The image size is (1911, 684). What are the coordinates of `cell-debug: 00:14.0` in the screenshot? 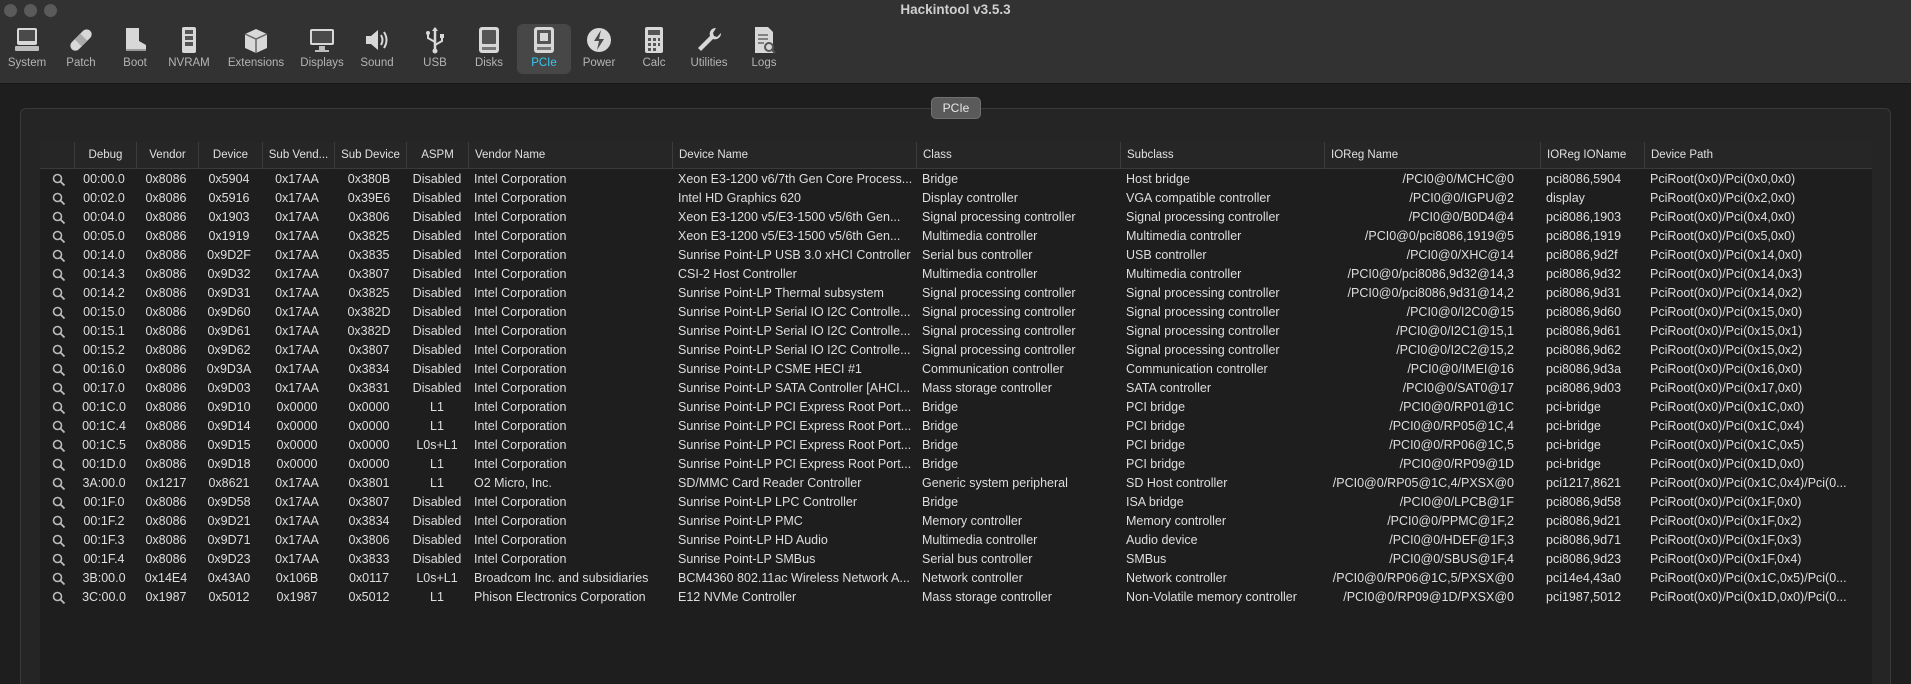 It's located at (104, 255).